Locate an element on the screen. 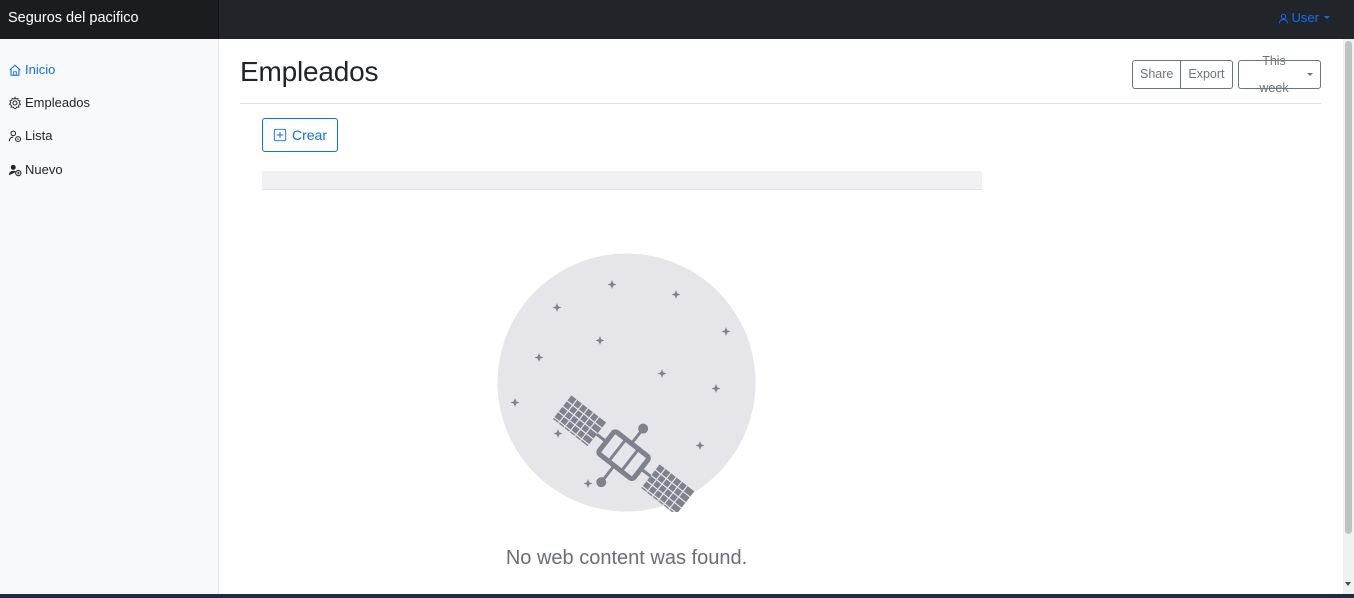  create-button: Crear is located at coordinates (300, 135).